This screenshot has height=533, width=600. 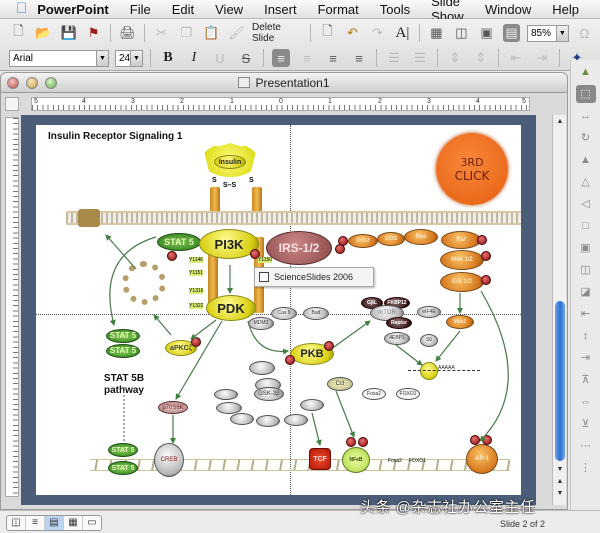 What do you see at coordinates (186, 33) in the screenshot?
I see `copy-icon: ❐` at bounding box center [186, 33].